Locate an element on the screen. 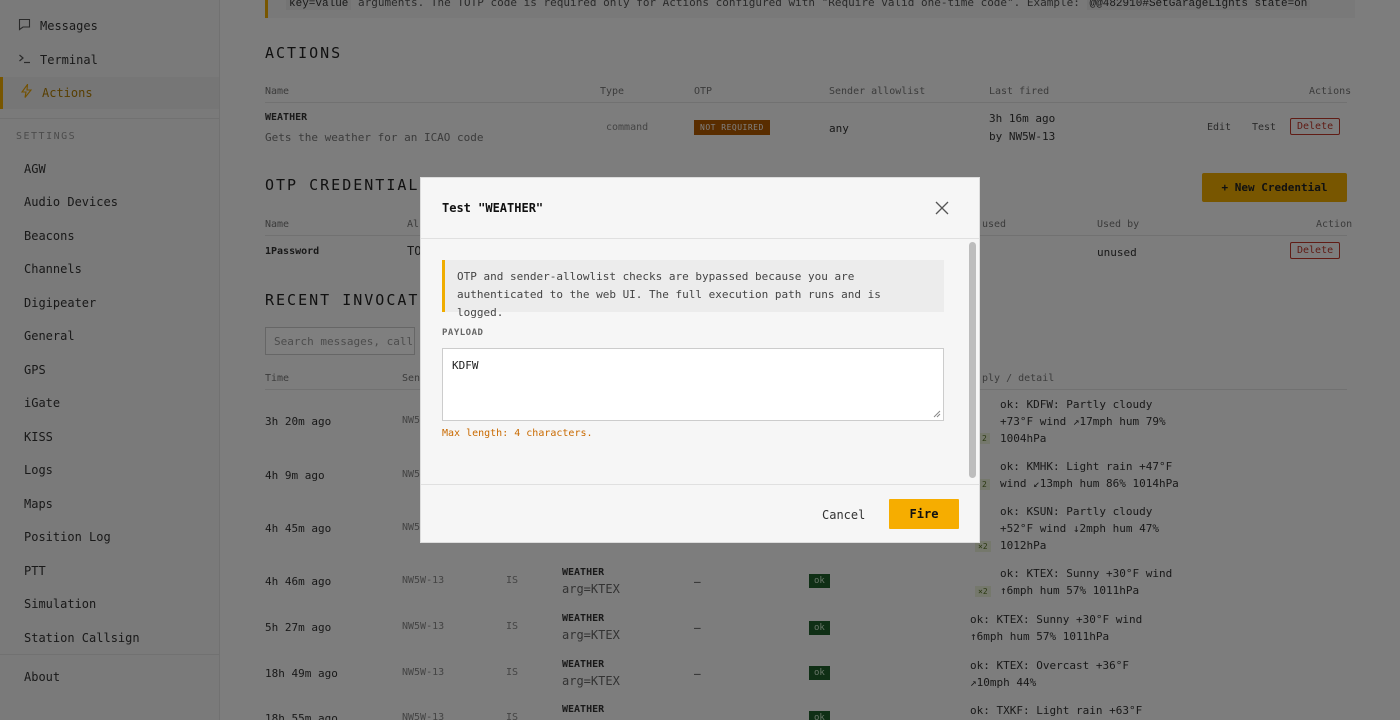 The height and width of the screenshot is (720, 1400). payload-textarea is located at coordinates (693, 384).